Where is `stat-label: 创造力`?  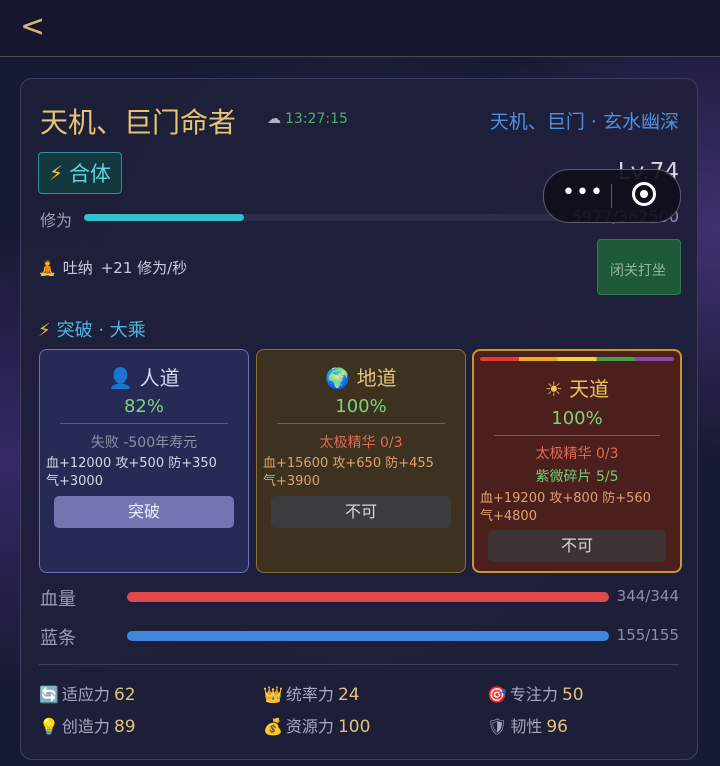
stat-label: 创造力 is located at coordinates (85, 726).